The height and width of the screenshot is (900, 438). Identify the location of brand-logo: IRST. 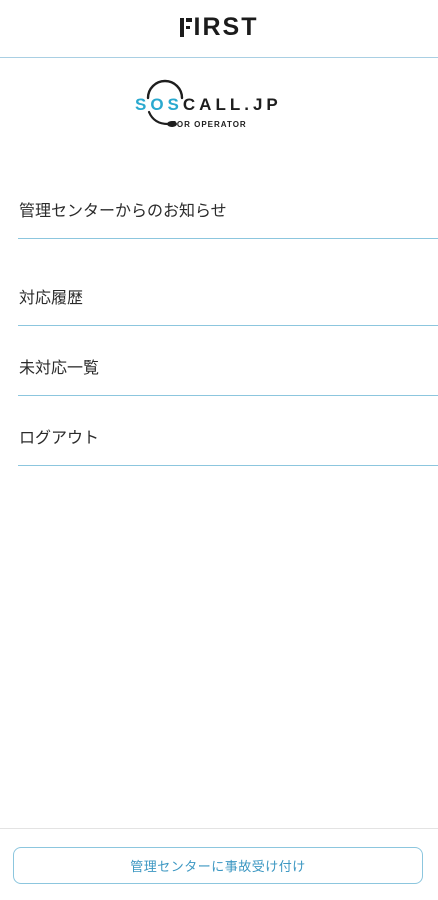
(219, 27).